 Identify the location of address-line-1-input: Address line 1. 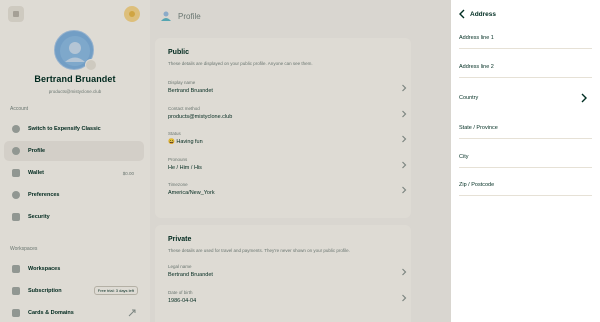
(525, 39).